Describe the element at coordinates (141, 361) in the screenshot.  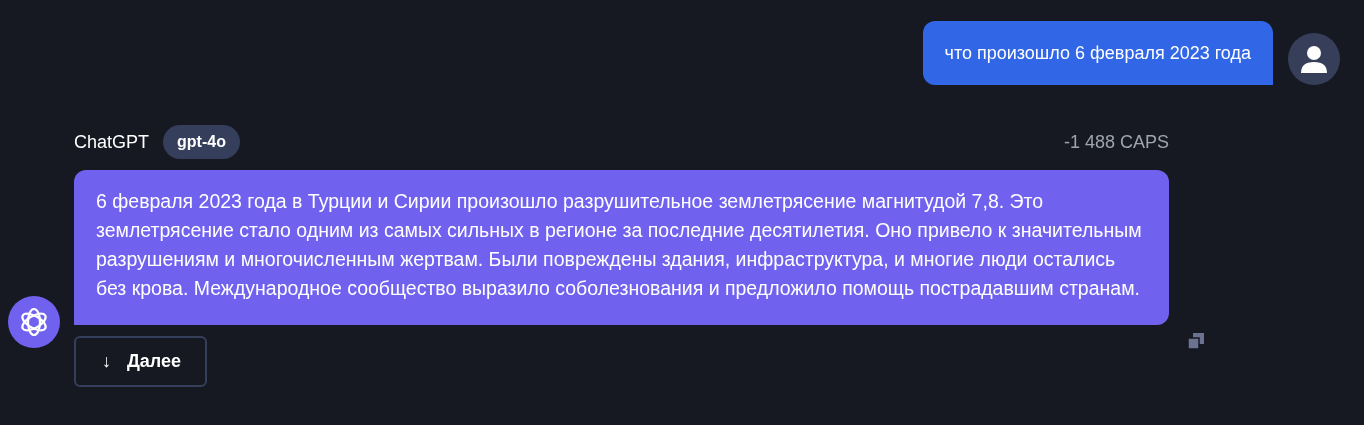
I see `continue-button: ↓ Далее` at that location.